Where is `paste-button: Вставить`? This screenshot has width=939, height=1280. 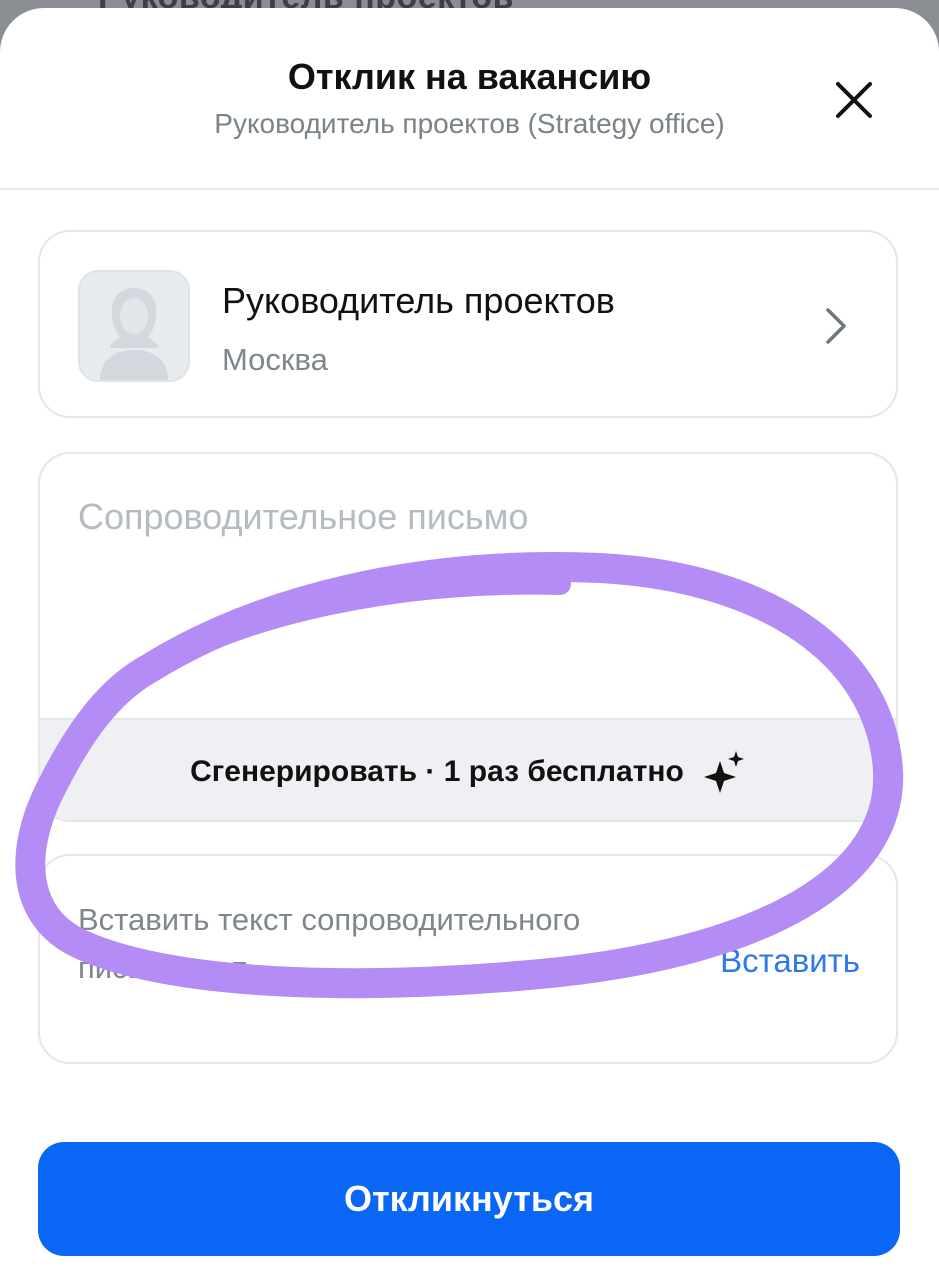
paste-button: Вставить is located at coordinates (790, 961).